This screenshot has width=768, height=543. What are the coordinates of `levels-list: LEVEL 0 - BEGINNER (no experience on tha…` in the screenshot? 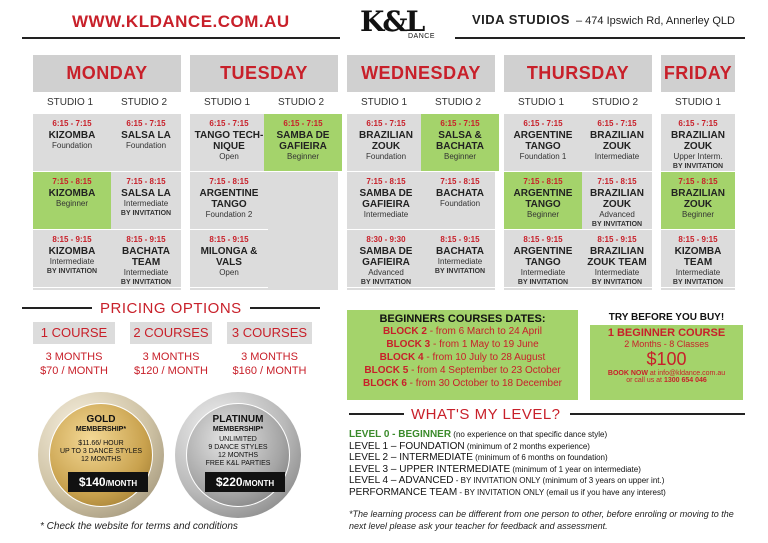 It's located at (507, 463).